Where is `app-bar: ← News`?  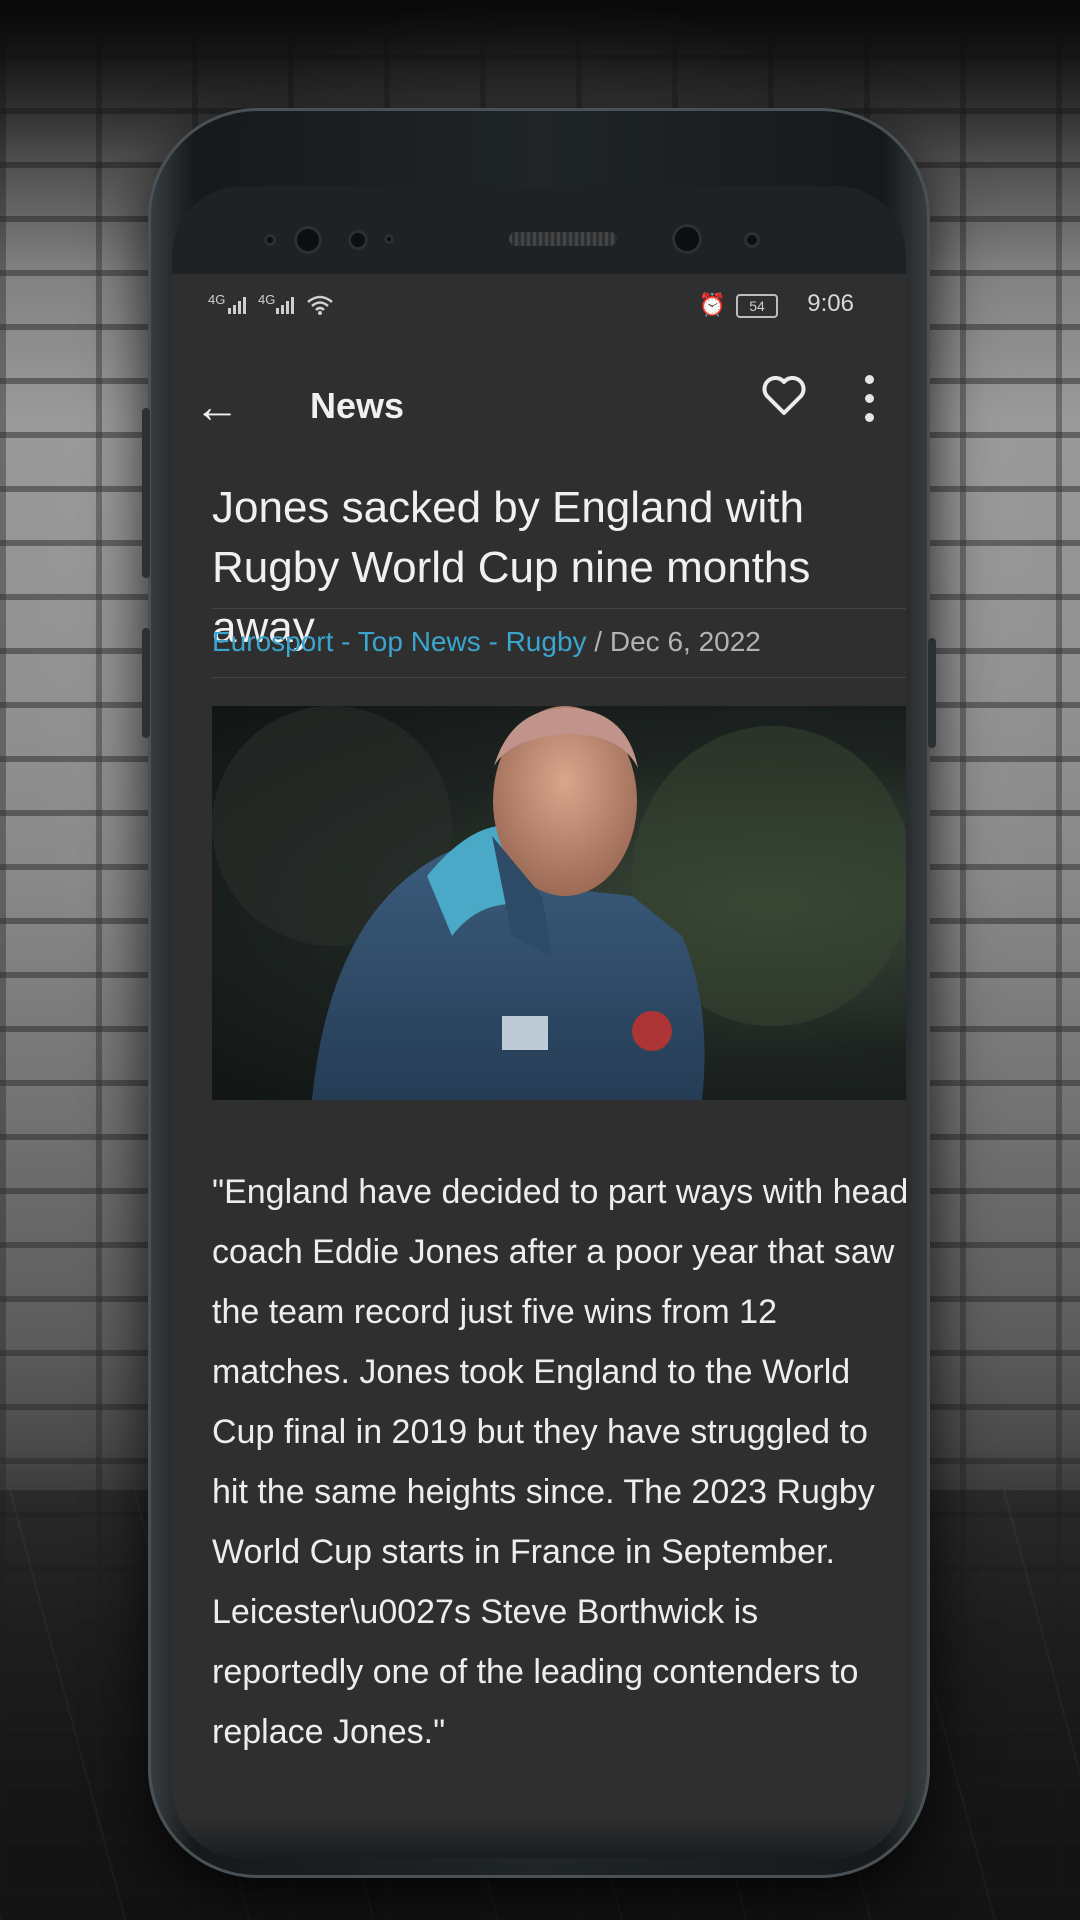 app-bar: ← News is located at coordinates (539, 406).